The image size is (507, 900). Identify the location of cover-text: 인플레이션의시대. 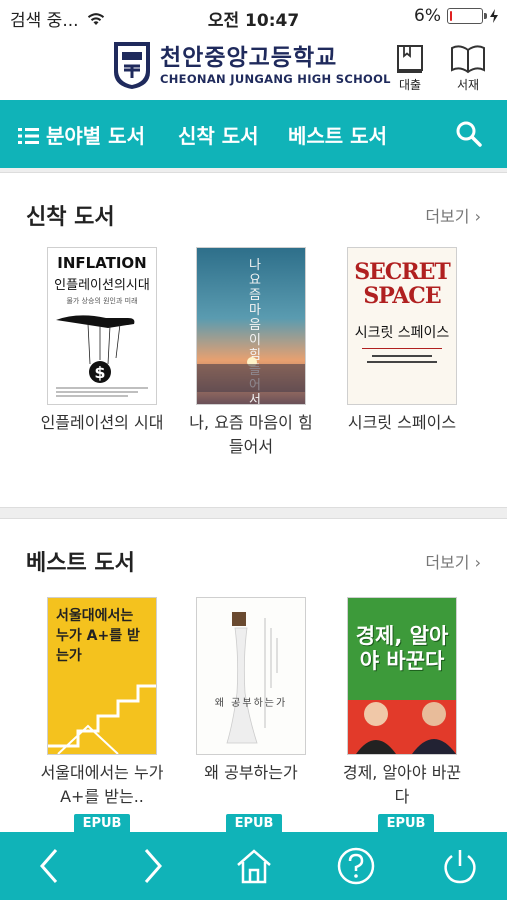
(102, 285).